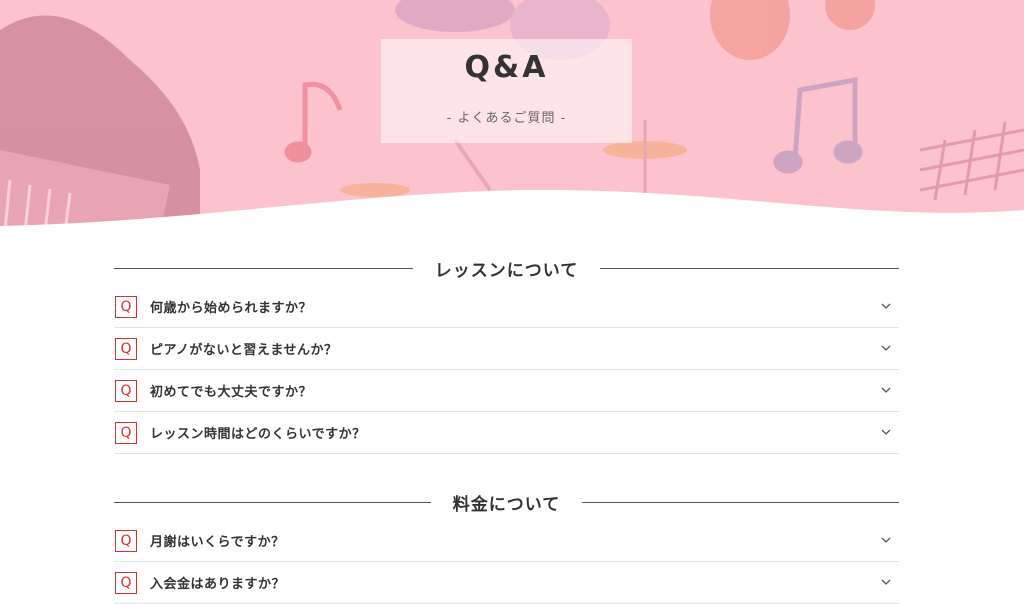 This screenshot has height=604, width=1024. I want to click on faq-question: レッスン時間はどのくらいですか？, so click(258, 434).